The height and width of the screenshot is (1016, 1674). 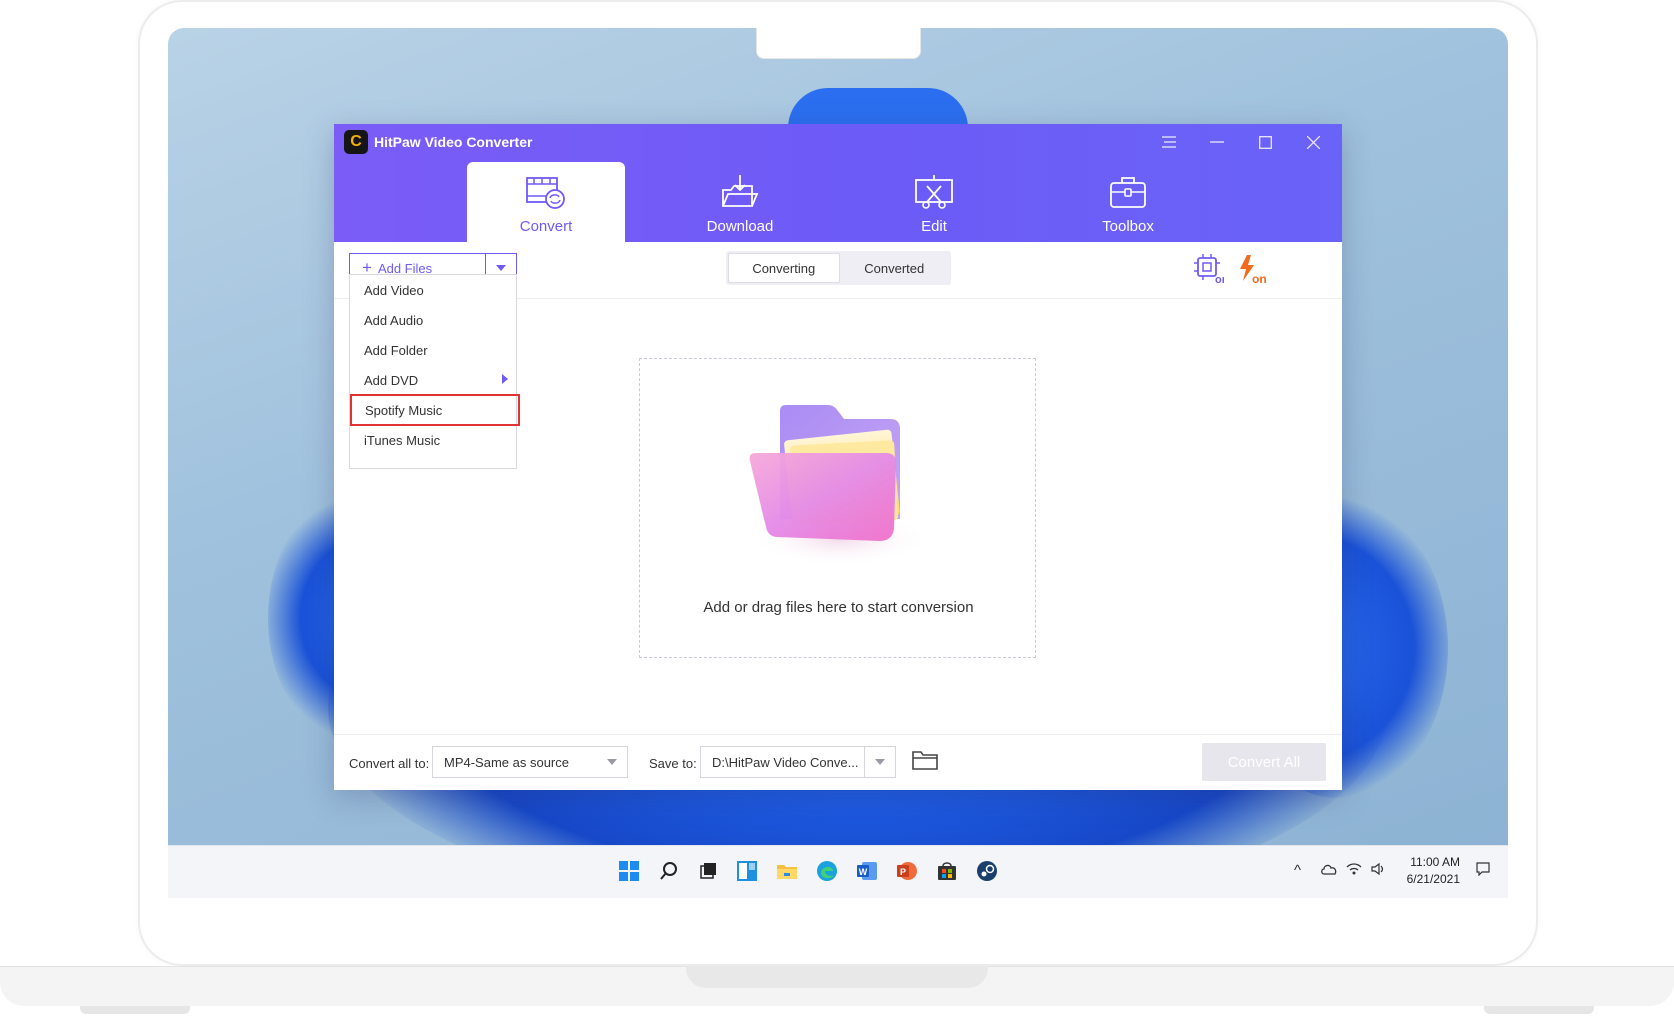 I want to click on store-icon, so click(x=947, y=871).